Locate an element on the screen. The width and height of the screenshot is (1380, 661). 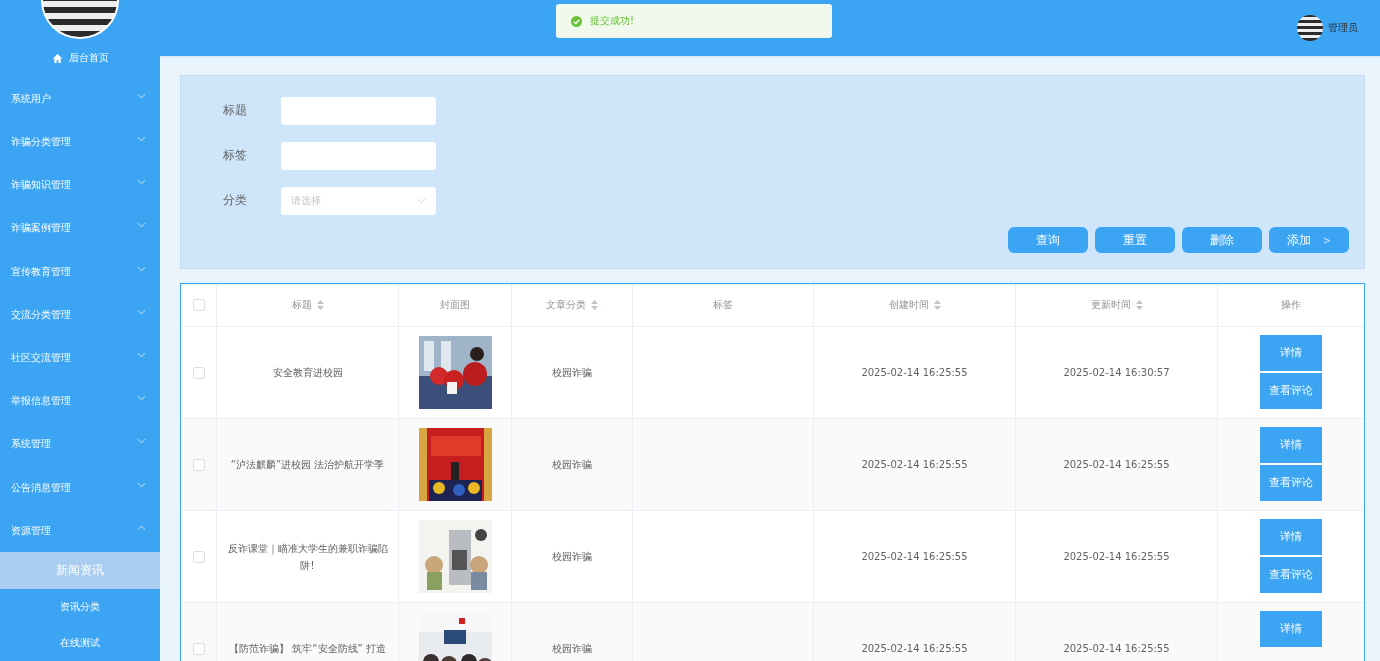
submenu-item: 在线测试 is located at coordinates (80, 642).